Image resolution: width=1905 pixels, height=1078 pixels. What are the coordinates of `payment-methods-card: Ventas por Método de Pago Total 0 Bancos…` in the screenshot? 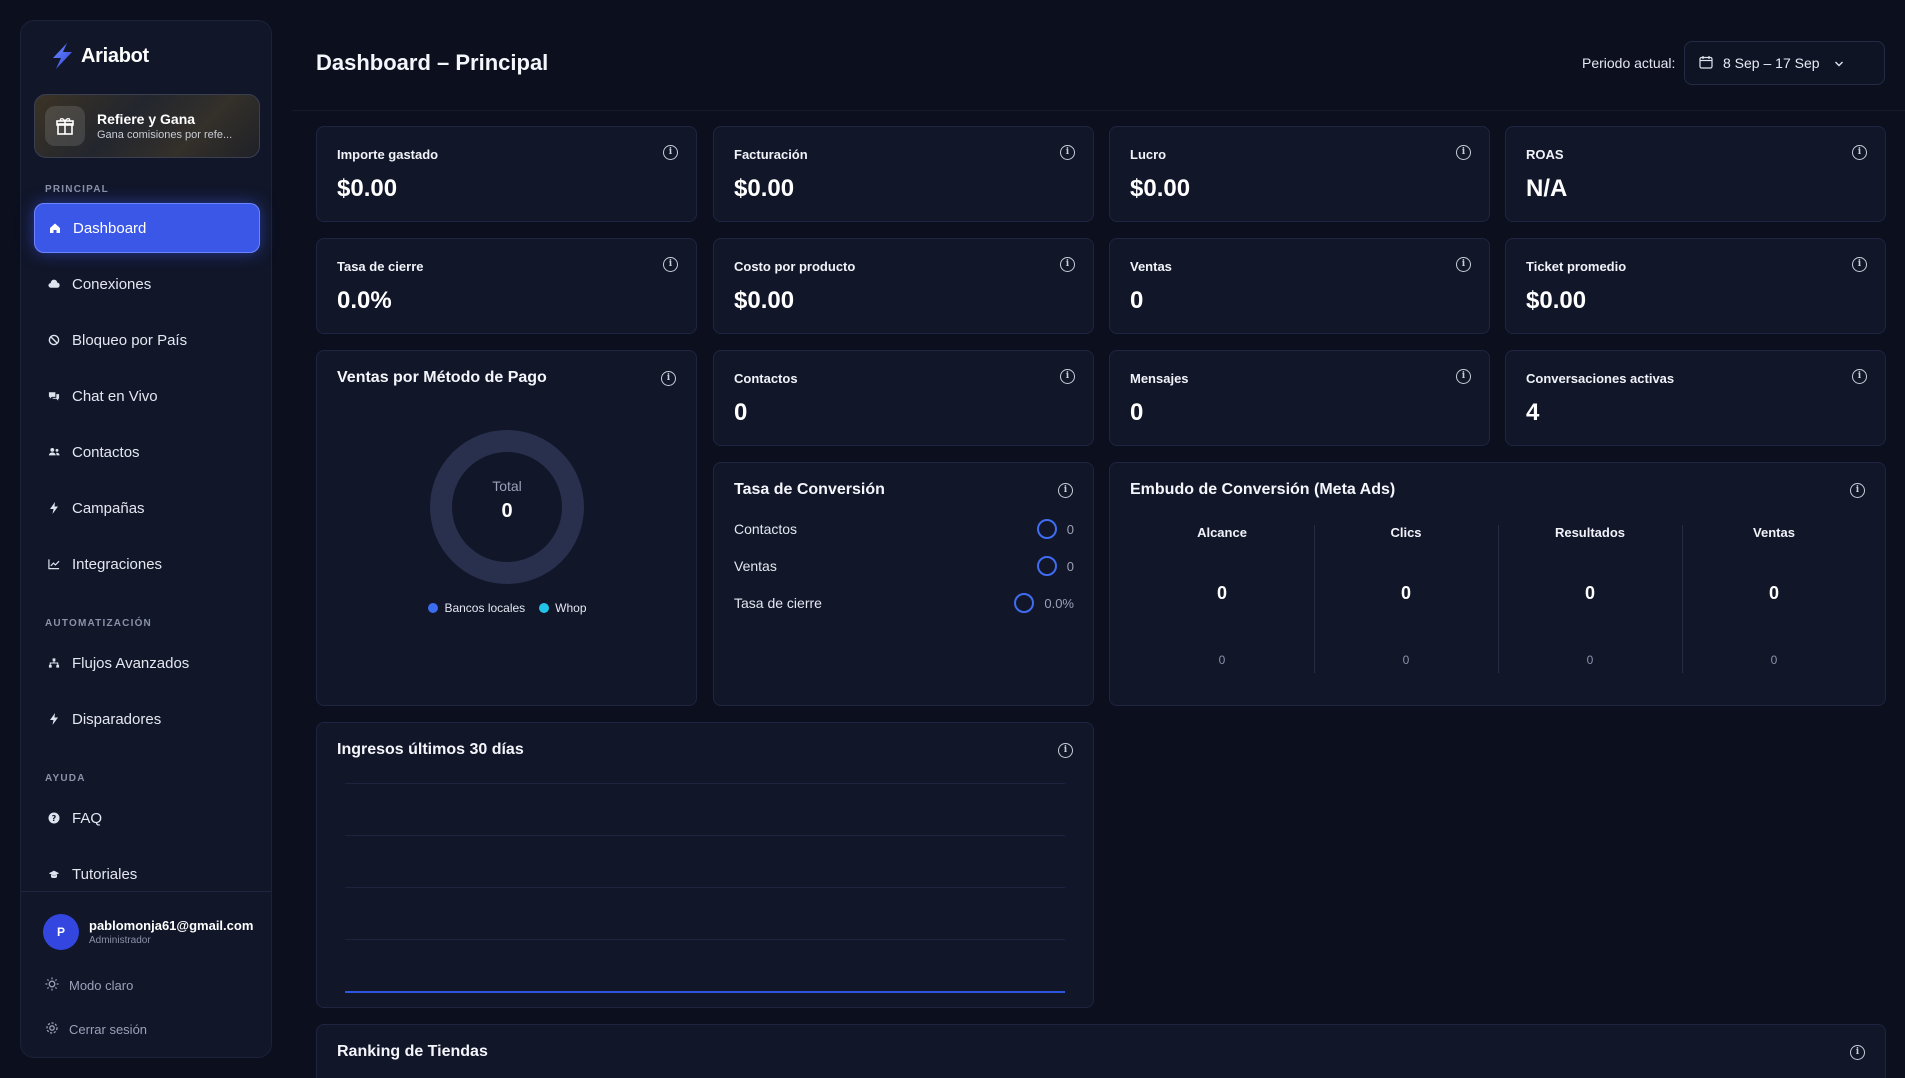 It's located at (506, 528).